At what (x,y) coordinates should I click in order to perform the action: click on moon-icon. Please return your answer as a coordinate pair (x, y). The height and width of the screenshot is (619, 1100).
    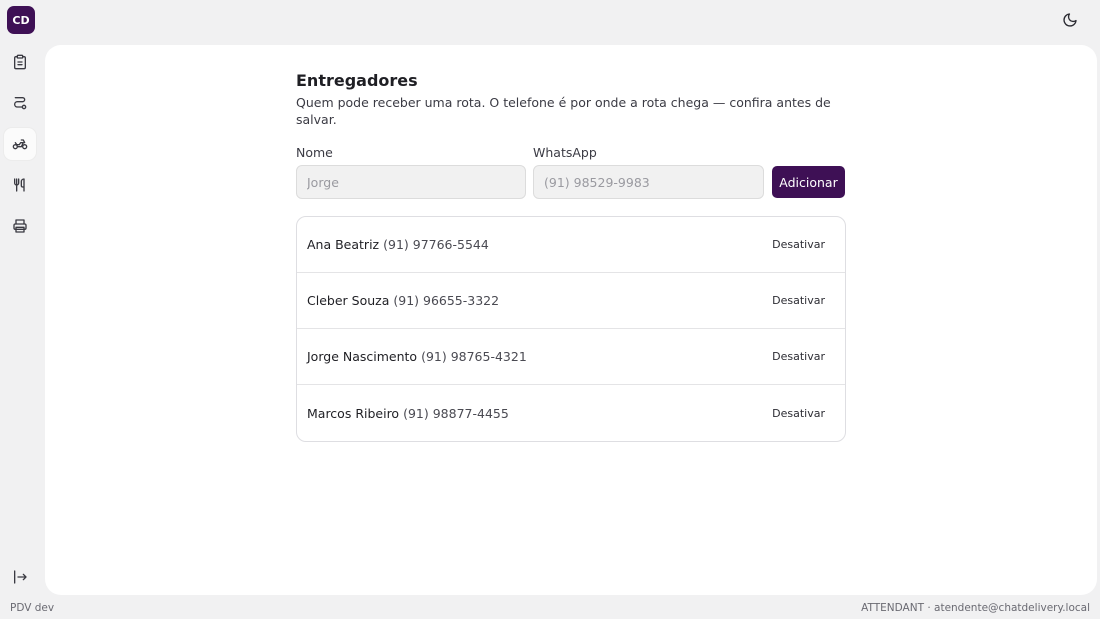
    Looking at the image, I should click on (1070, 20).